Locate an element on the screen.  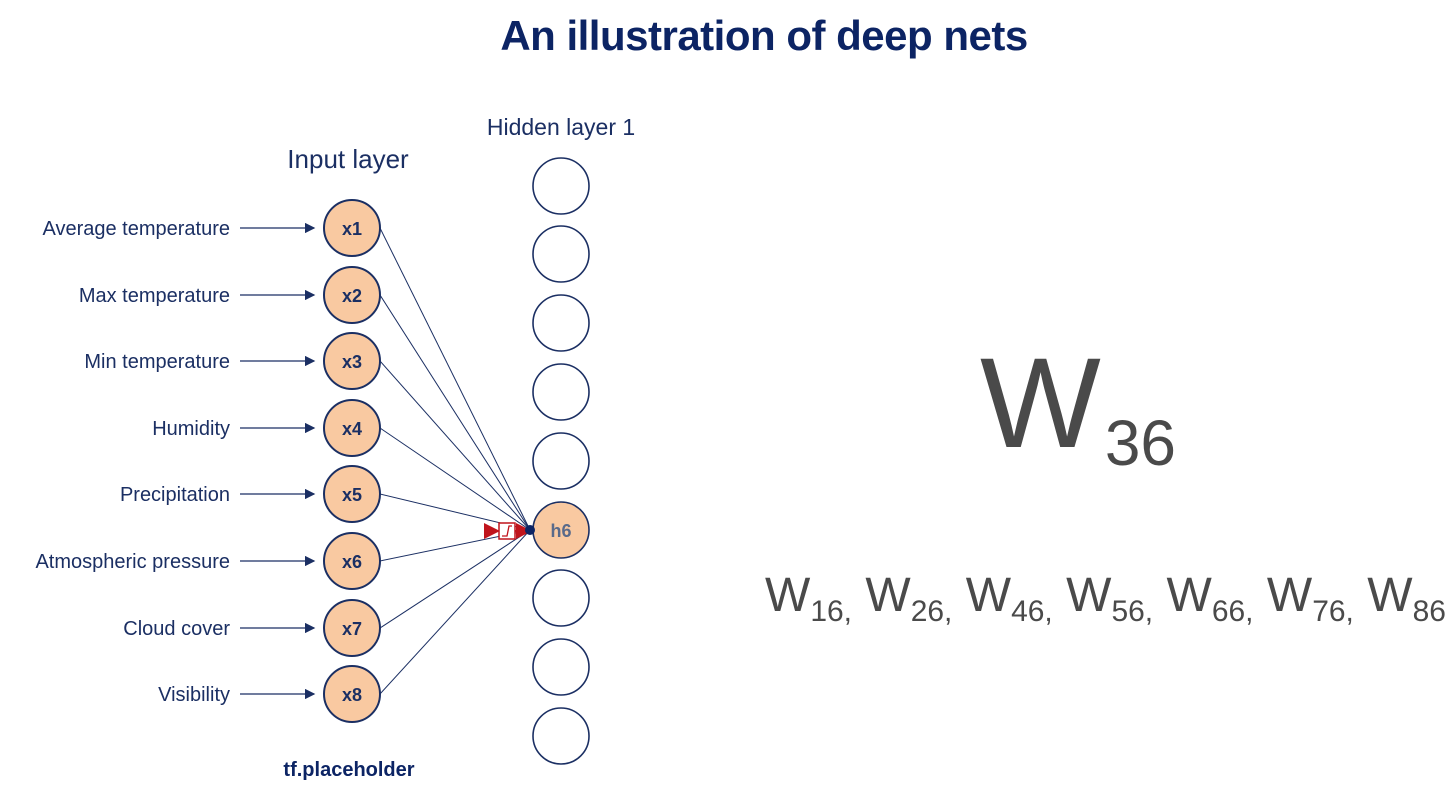
weight-subscript: 36 is located at coordinates (1140, 443).